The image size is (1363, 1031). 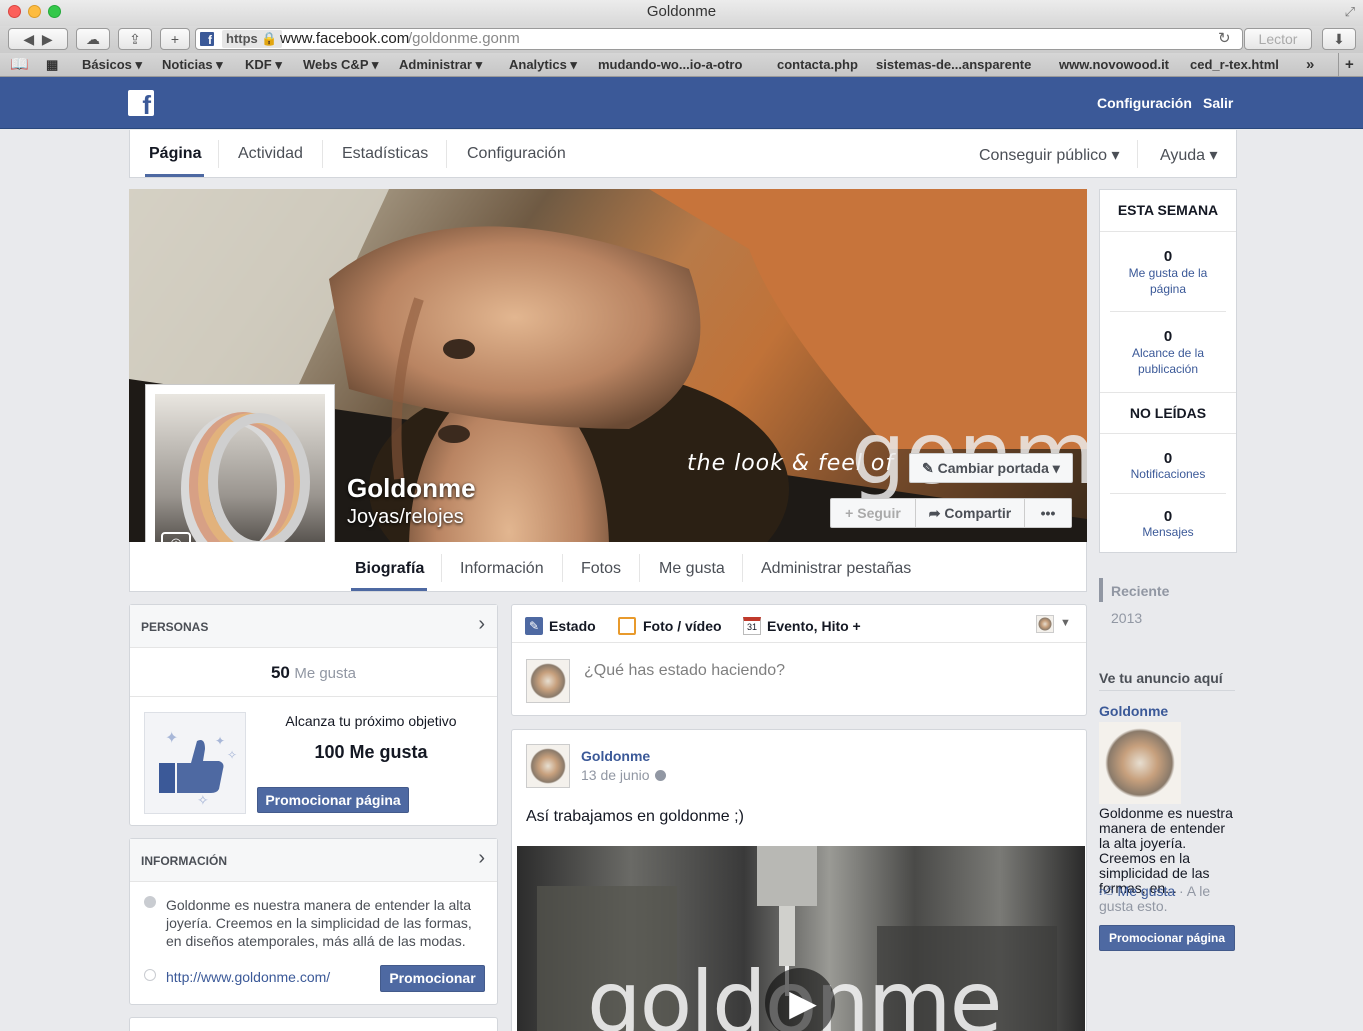 What do you see at coordinates (692, 569) in the screenshot?
I see `tab-me-gusta: Me gusta` at bounding box center [692, 569].